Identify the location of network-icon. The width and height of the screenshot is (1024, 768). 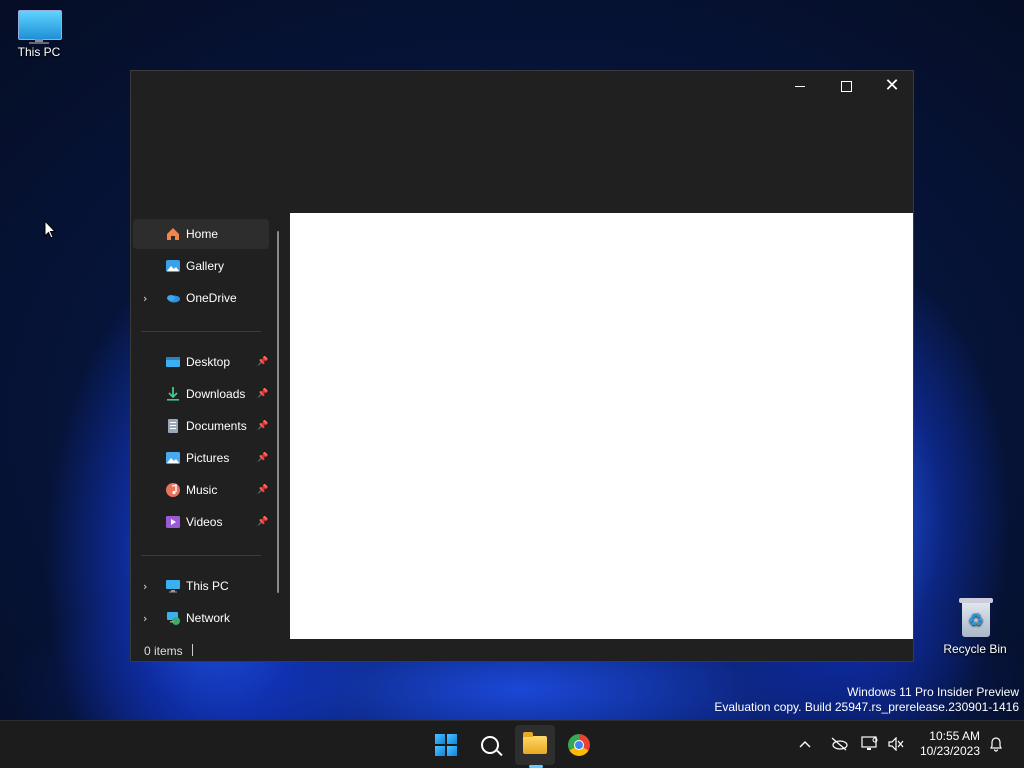
(173, 618).